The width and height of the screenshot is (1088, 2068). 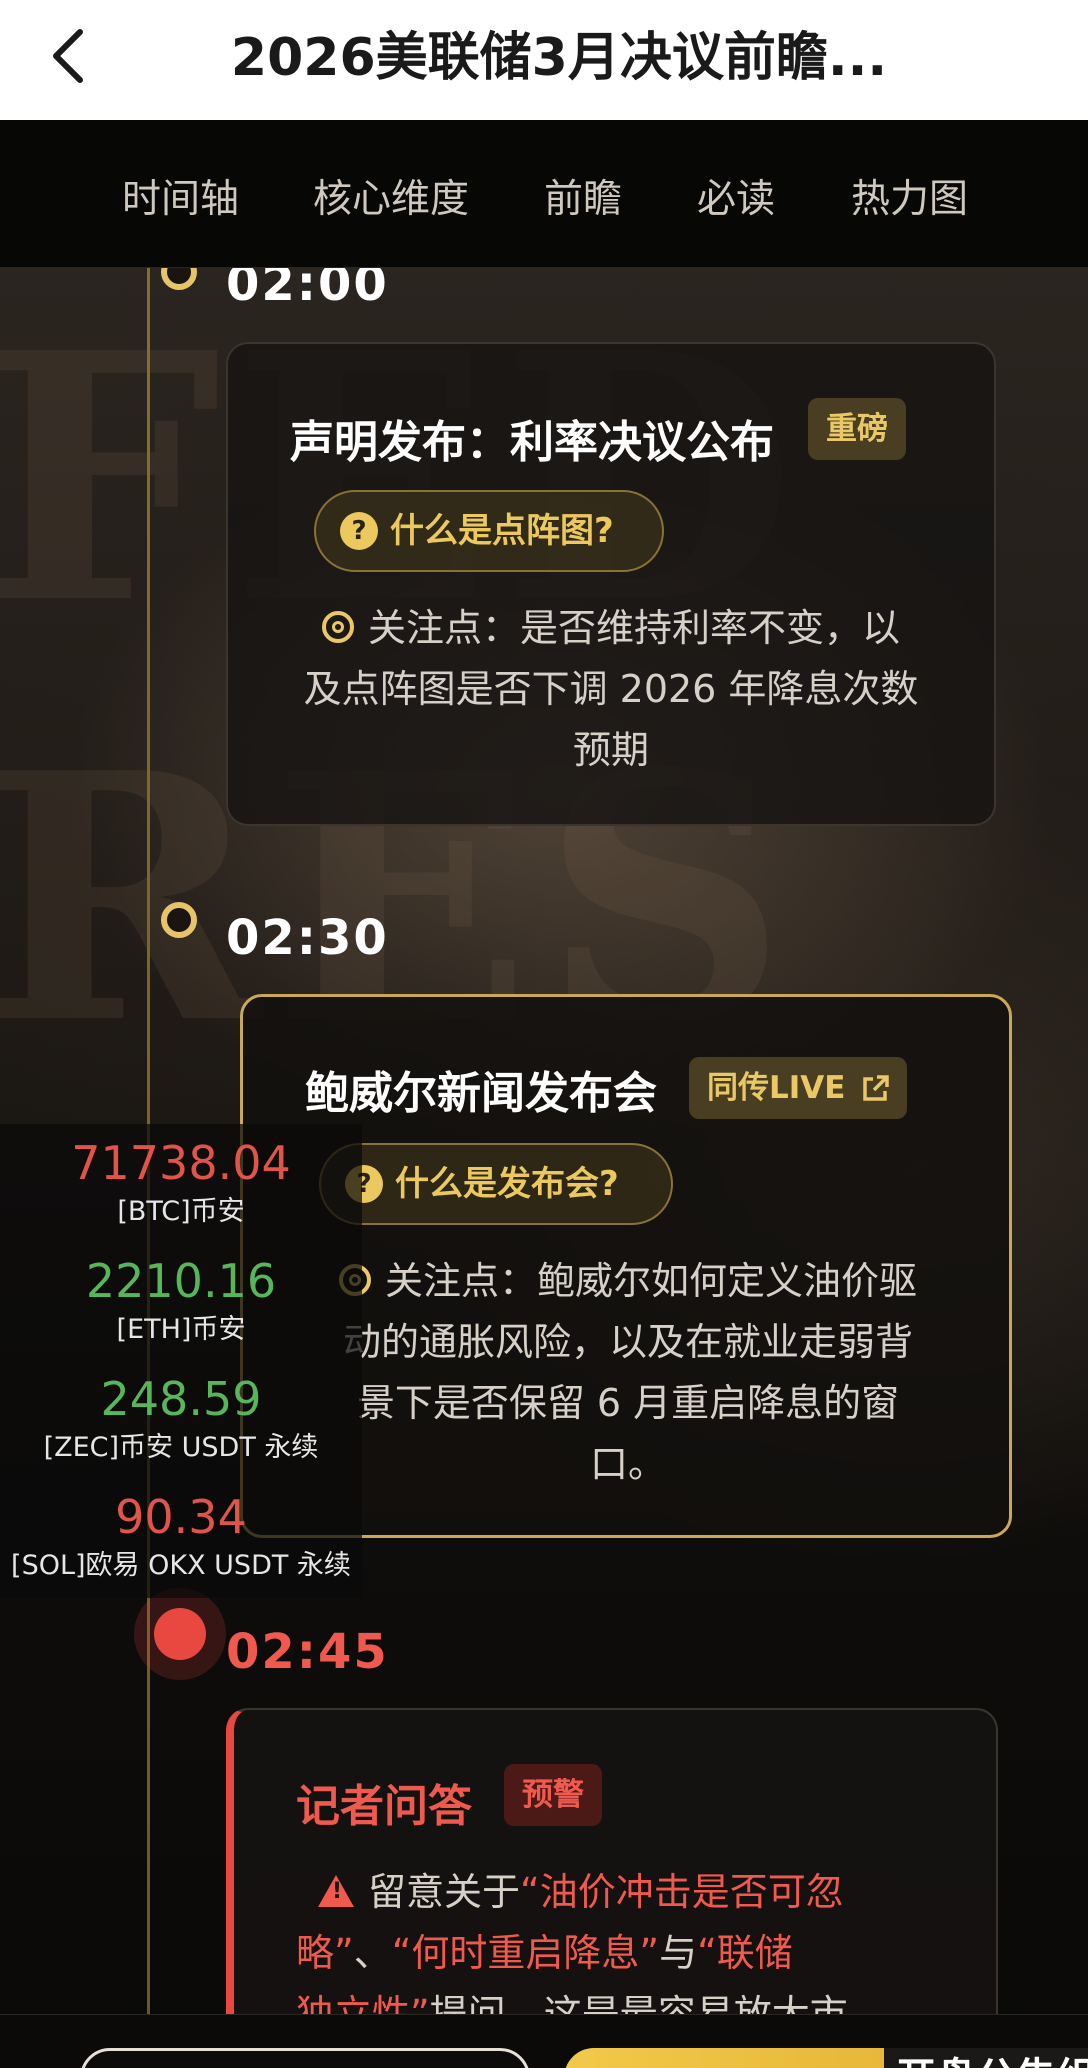 I want to click on tab-heatmap: 热力图, so click(x=909, y=196).